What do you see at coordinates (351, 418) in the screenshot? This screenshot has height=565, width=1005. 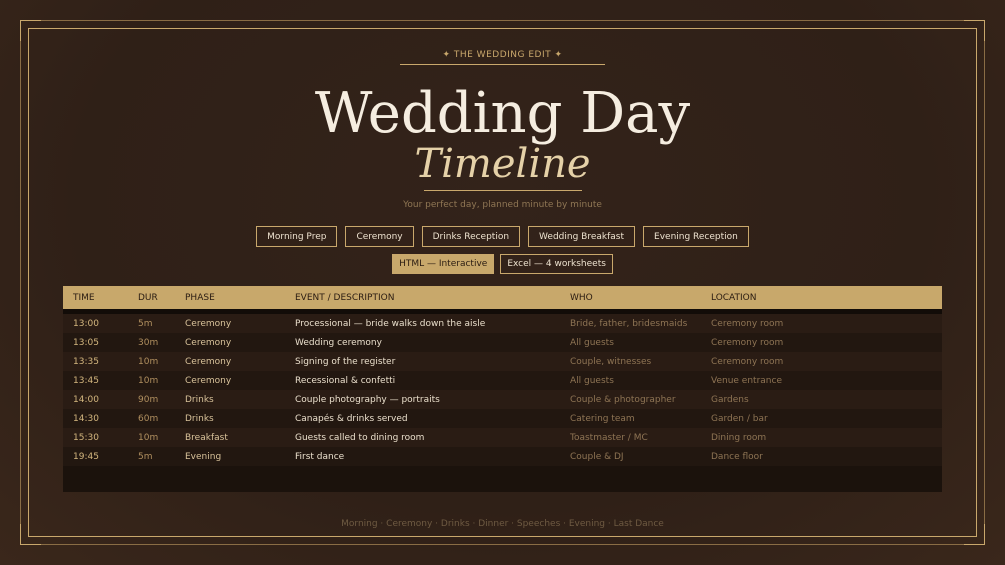 I see `cell-event: Canapés & drinks served` at bounding box center [351, 418].